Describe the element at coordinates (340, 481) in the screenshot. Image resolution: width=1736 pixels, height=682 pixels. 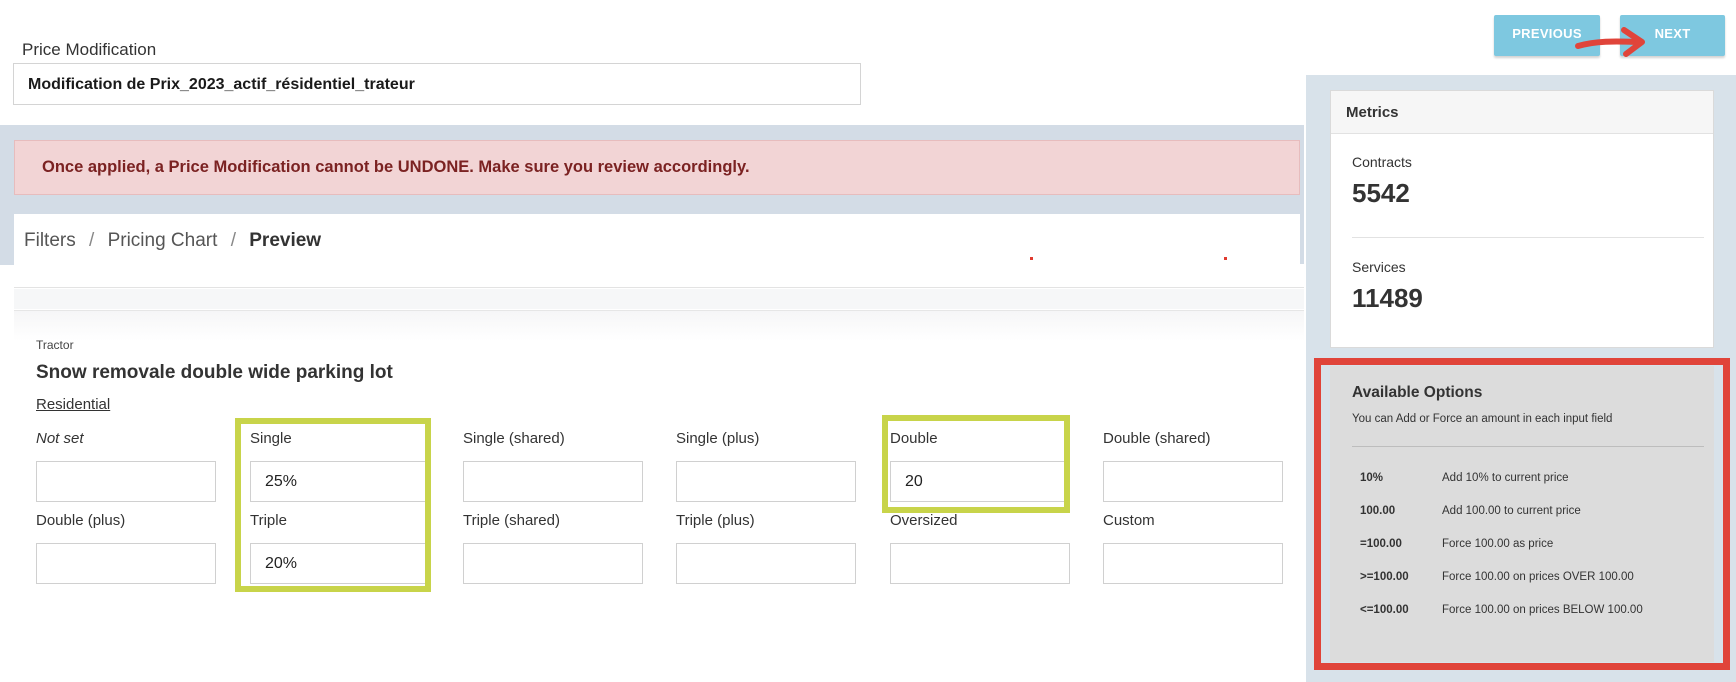
I see `price-input-single` at that location.